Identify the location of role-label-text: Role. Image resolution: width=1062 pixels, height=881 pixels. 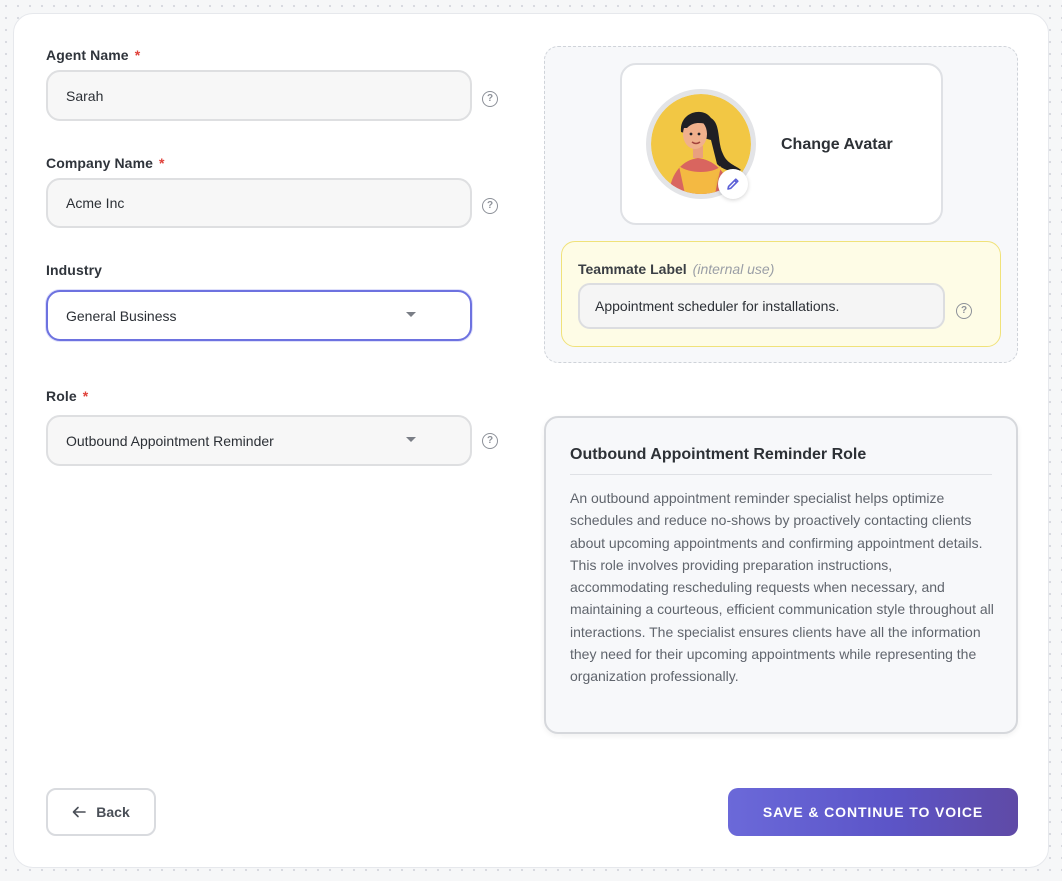
(61, 396).